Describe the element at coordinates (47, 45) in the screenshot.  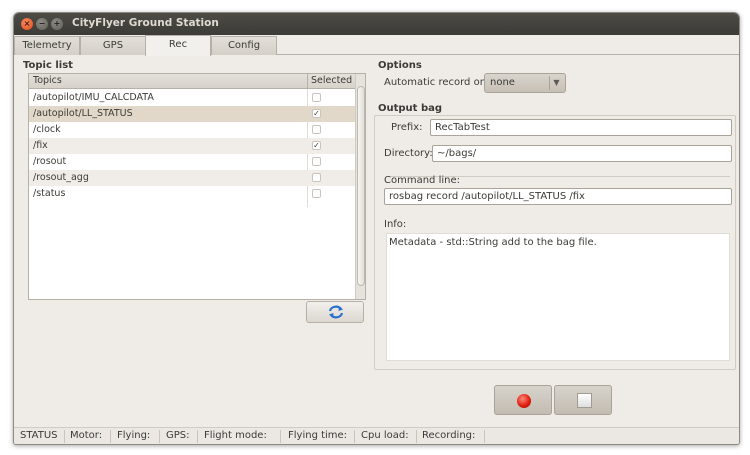
I see `tab-telemetry: Telemetry` at that location.